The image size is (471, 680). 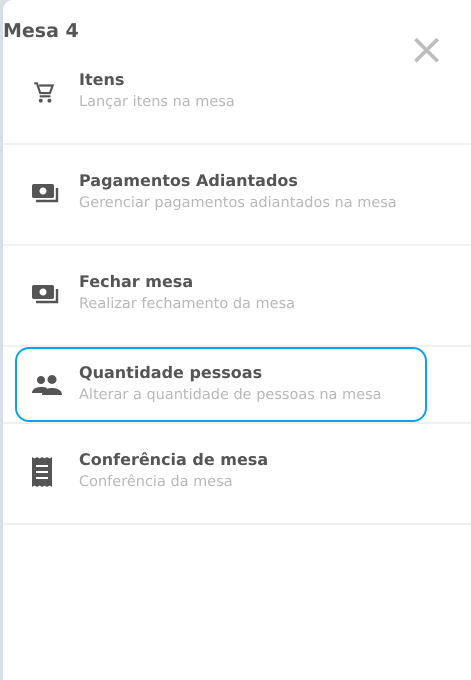 What do you see at coordinates (102, 79) in the screenshot?
I see `item-title: Itens` at bounding box center [102, 79].